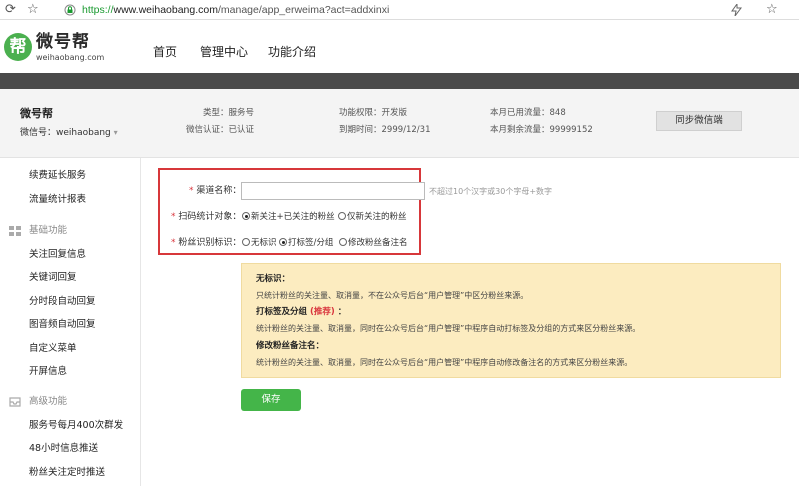 The height and width of the screenshot is (486, 799). What do you see at coordinates (206, 243) in the screenshot?
I see `fan-mark-label: * 粉丝识别标识：` at bounding box center [206, 243].